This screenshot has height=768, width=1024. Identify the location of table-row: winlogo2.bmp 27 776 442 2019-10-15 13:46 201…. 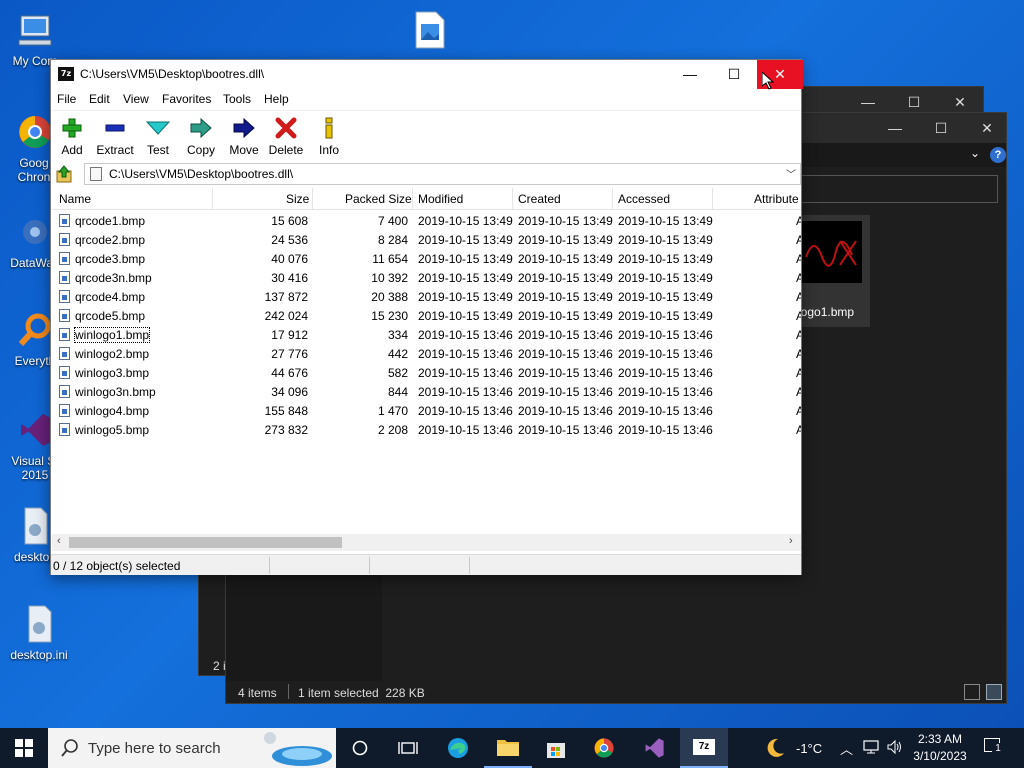
(426, 353).